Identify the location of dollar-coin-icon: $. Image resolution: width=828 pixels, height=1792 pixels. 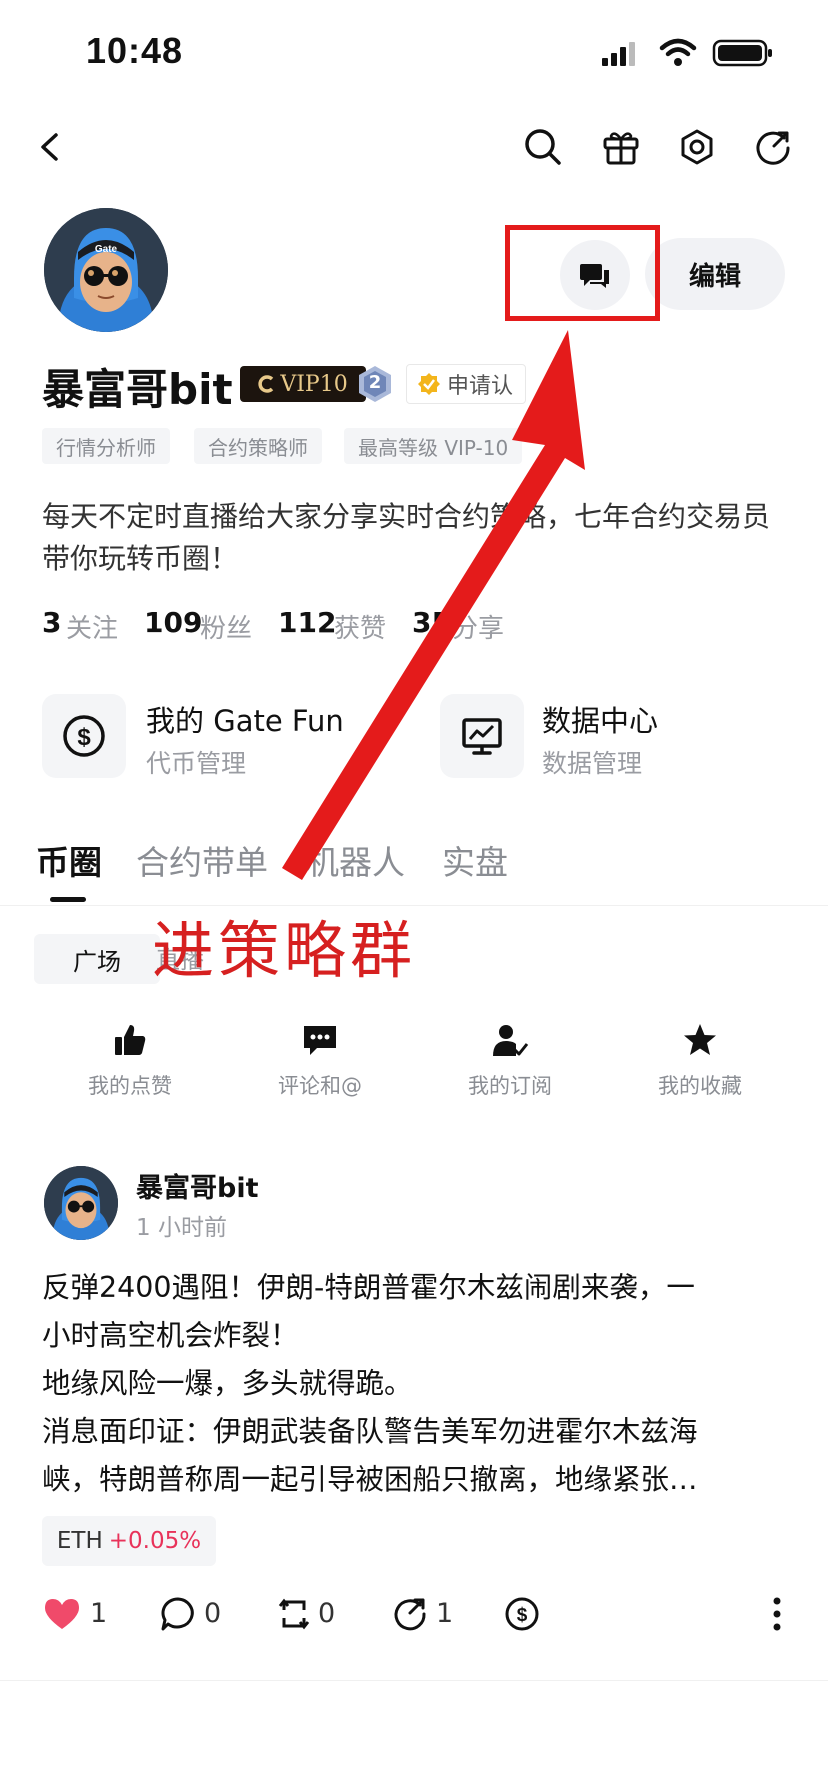
(84, 736).